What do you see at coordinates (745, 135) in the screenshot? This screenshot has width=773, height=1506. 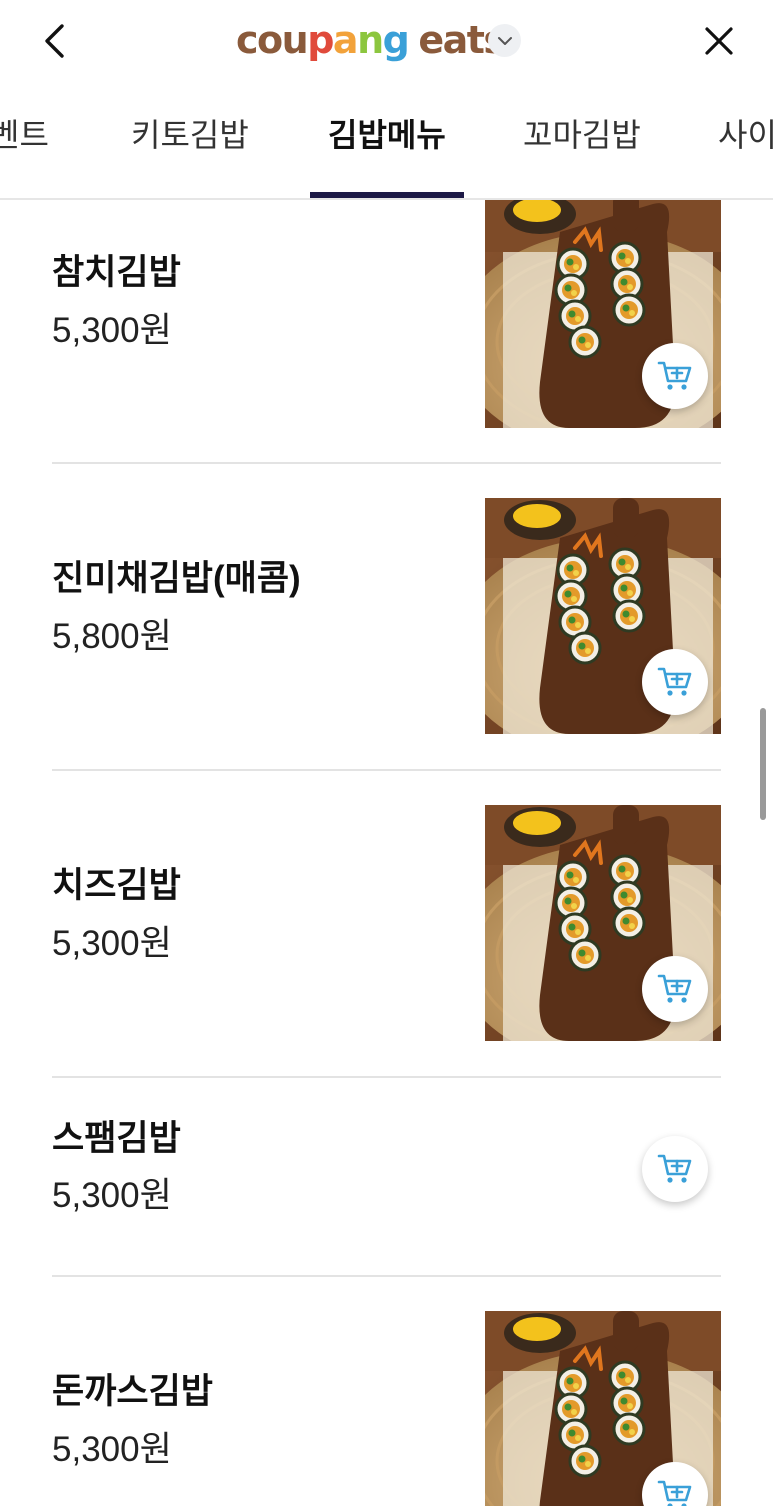 I see `tab-side: 사이` at bounding box center [745, 135].